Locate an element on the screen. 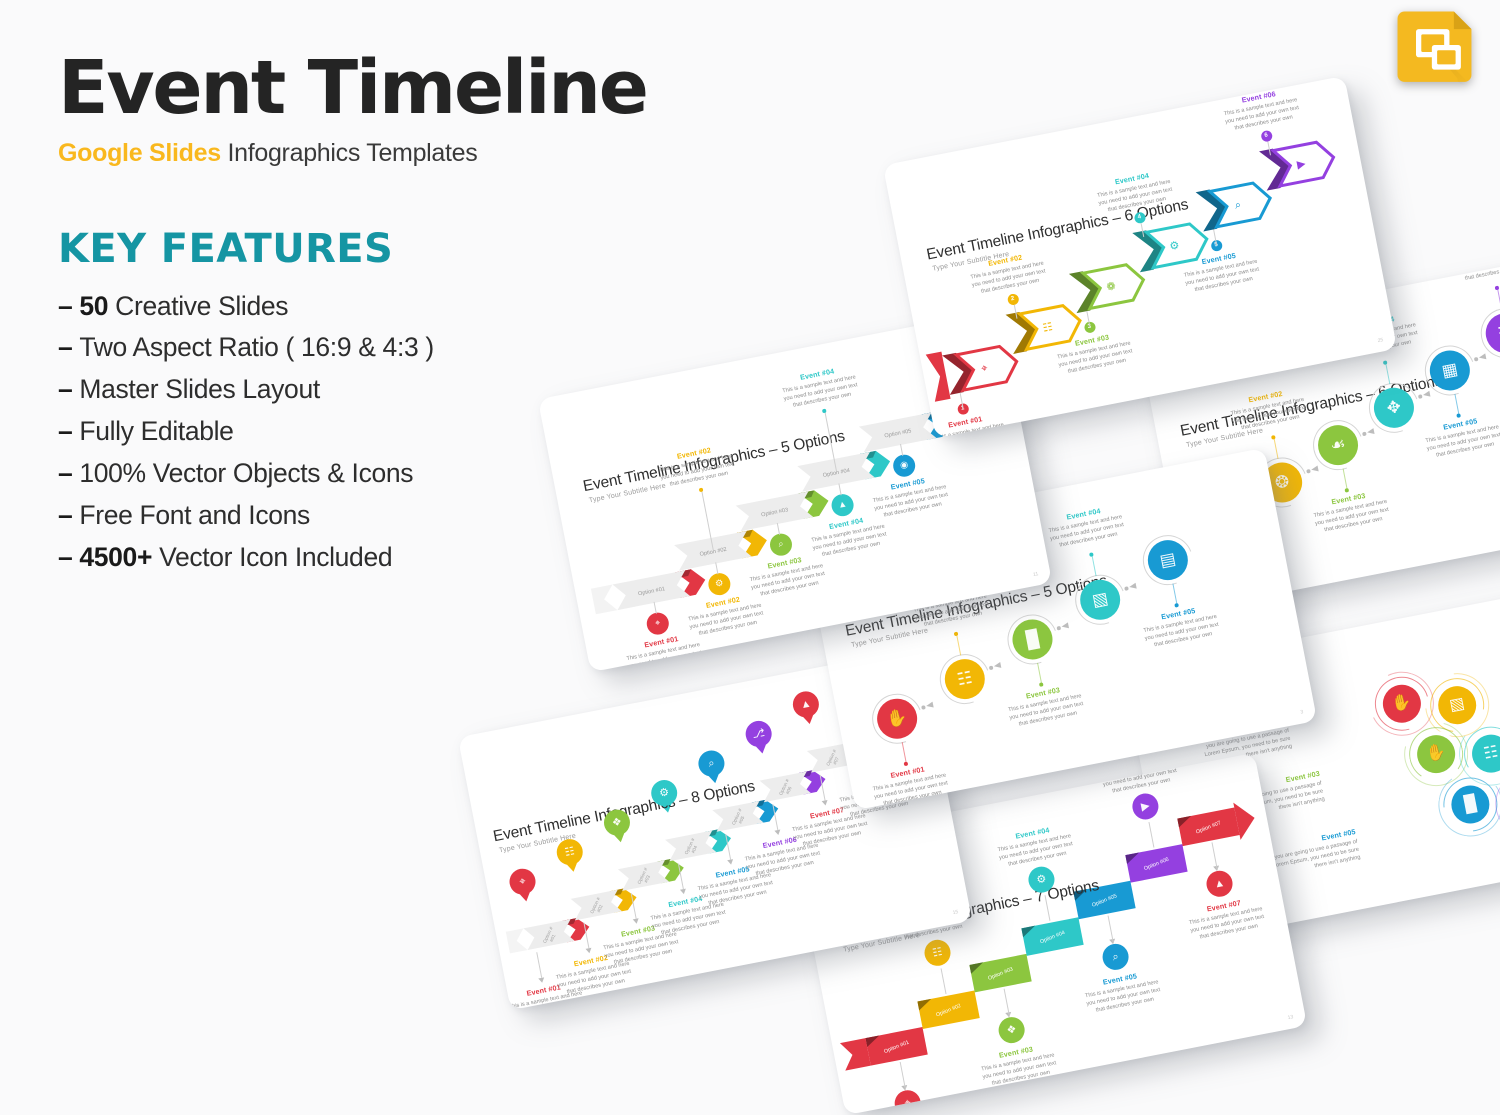 The image size is (1500, 1115). target-icon: ◉ is located at coordinates (904, 465).